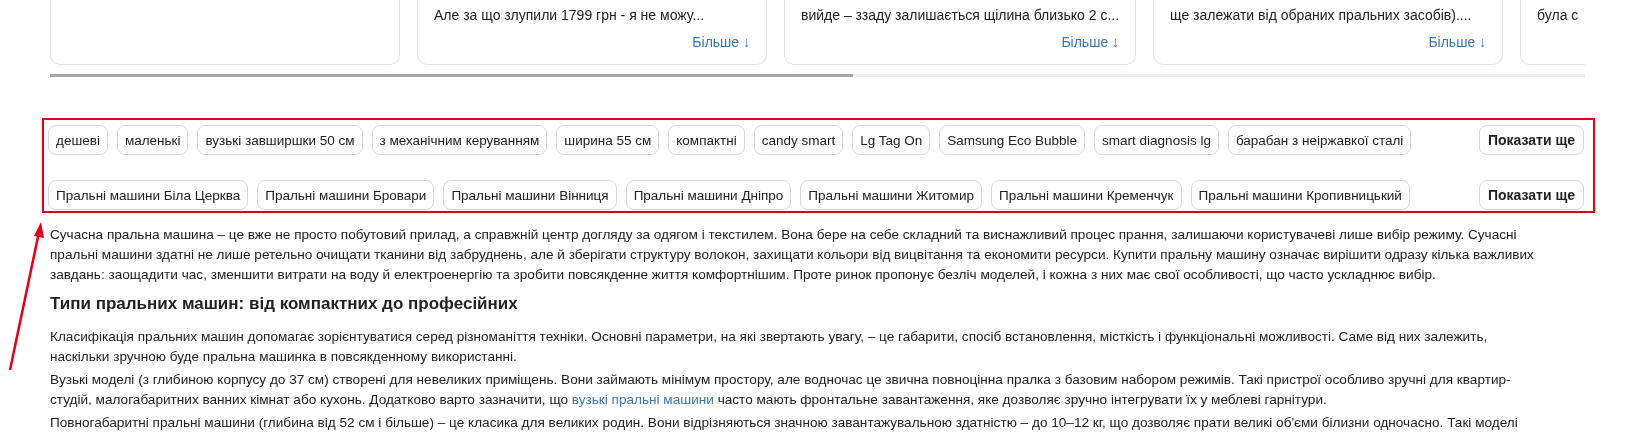  What do you see at coordinates (451, 75) in the screenshot?
I see `scrollbar-thumb` at bounding box center [451, 75].